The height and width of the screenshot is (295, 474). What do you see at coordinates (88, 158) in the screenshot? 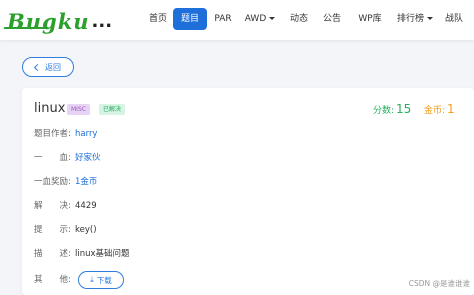
I see `first-blood-user-link: 好家伙` at bounding box center [88, 158].